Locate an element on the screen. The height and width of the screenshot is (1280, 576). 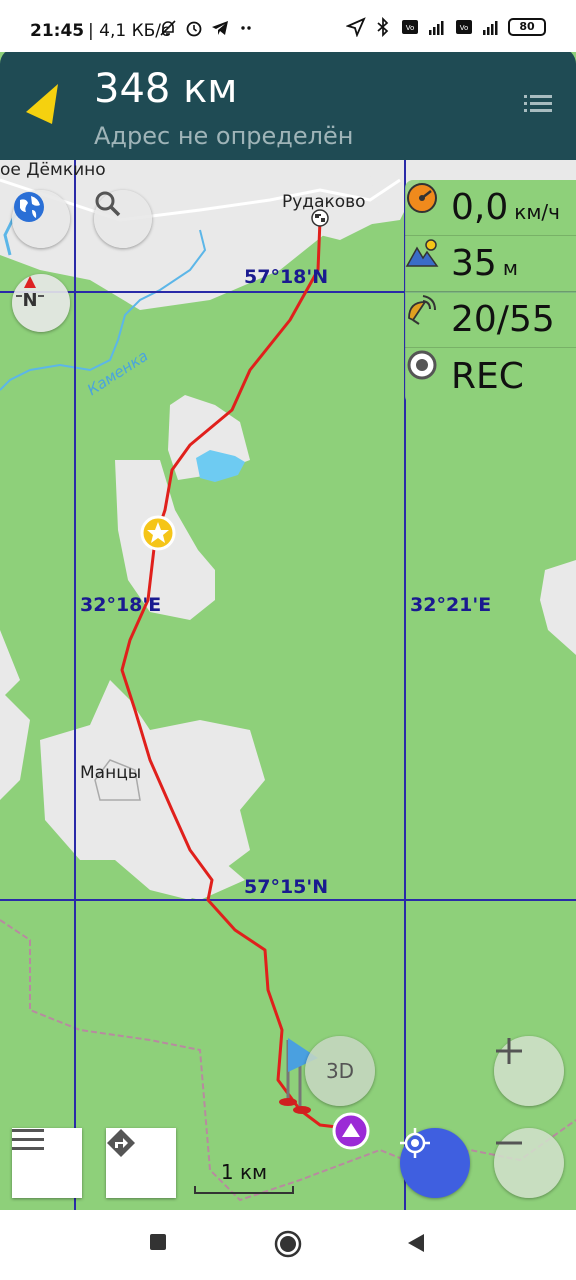
scale-label: 1 км is located at coordinates (244, 1172).